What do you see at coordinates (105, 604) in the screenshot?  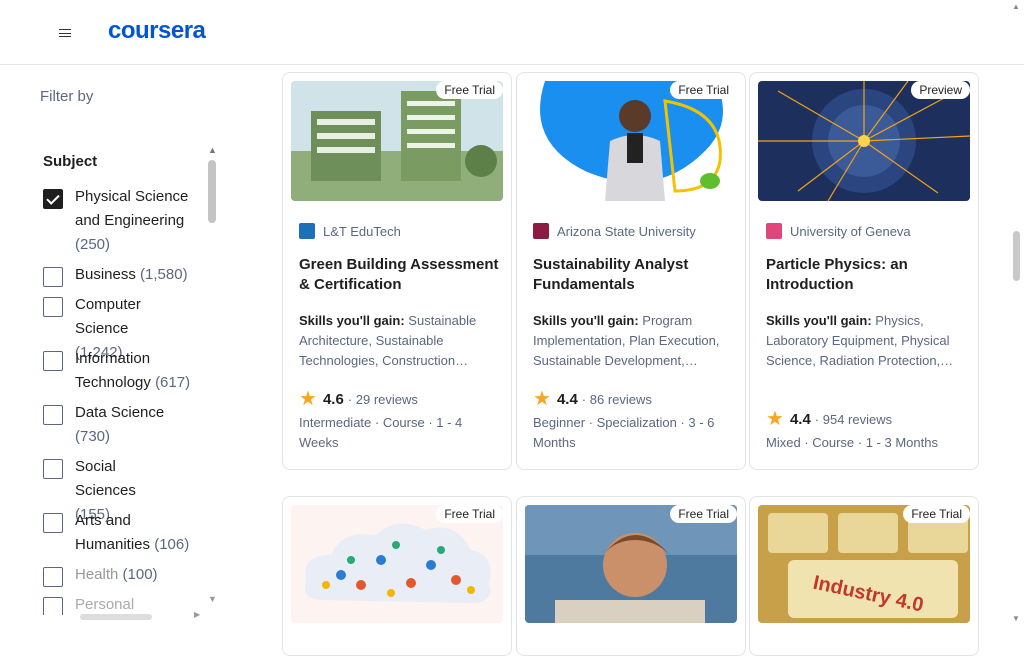 I see `filter-label: Personal` at bounding box center [105, 604].